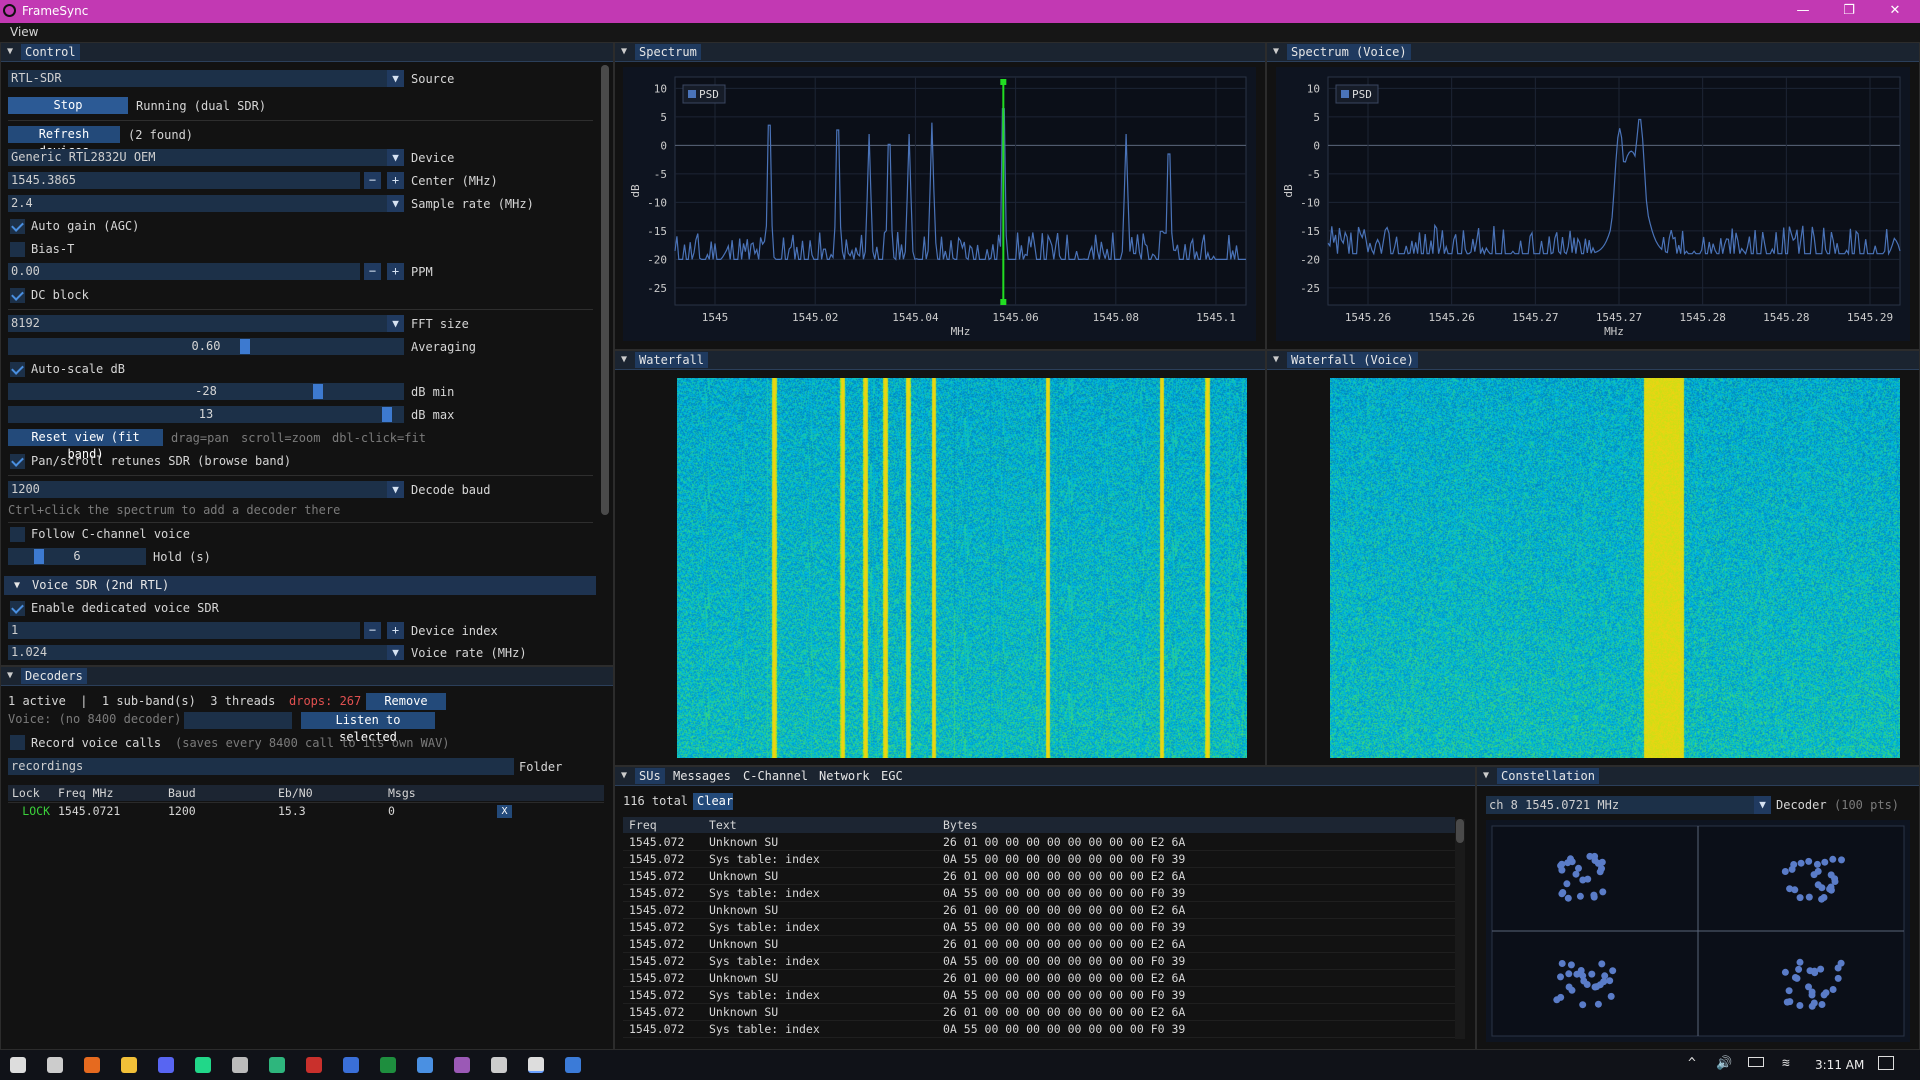 This screenshot has height=1080, width=1920. I want to click on source-select: RTL-SDR, so click(202, 78).